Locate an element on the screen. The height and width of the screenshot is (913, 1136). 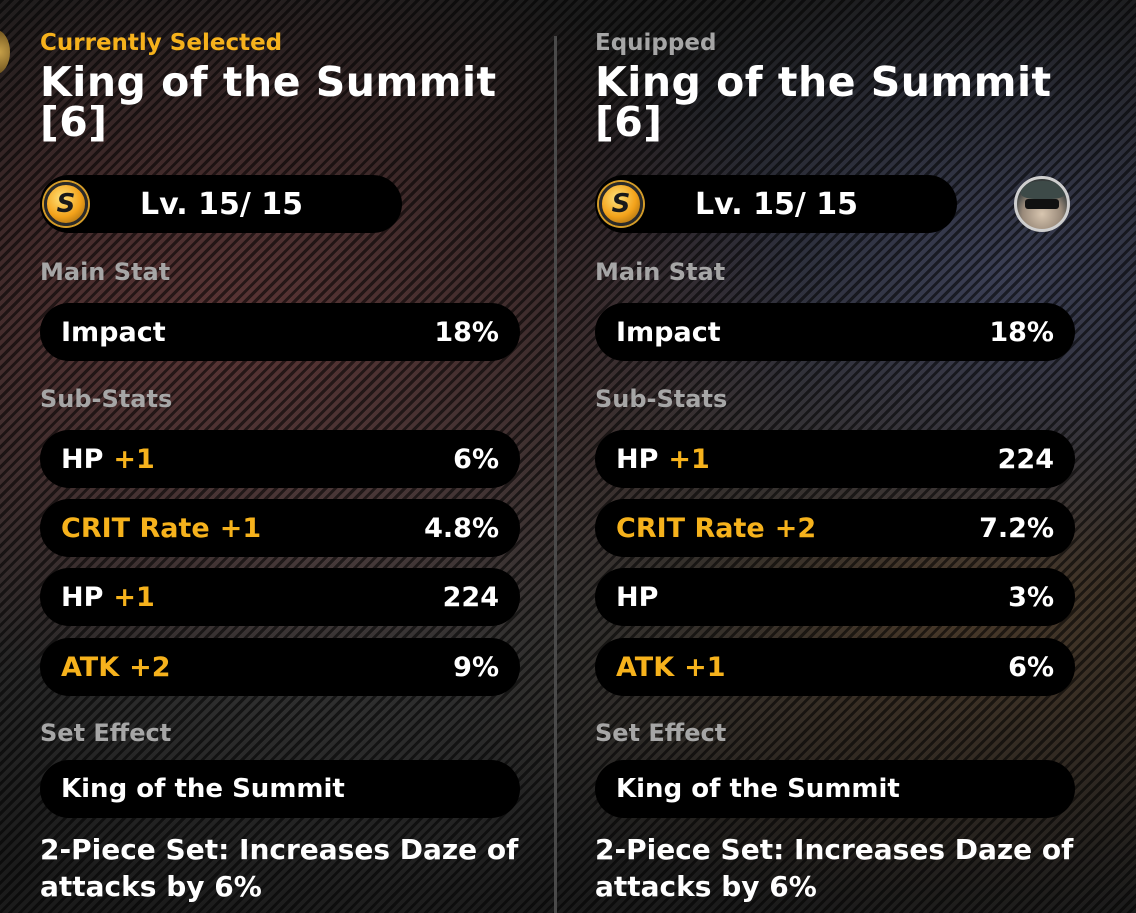
sub-stat-row: ATK +1 6% is located at coordinates (835, 667).